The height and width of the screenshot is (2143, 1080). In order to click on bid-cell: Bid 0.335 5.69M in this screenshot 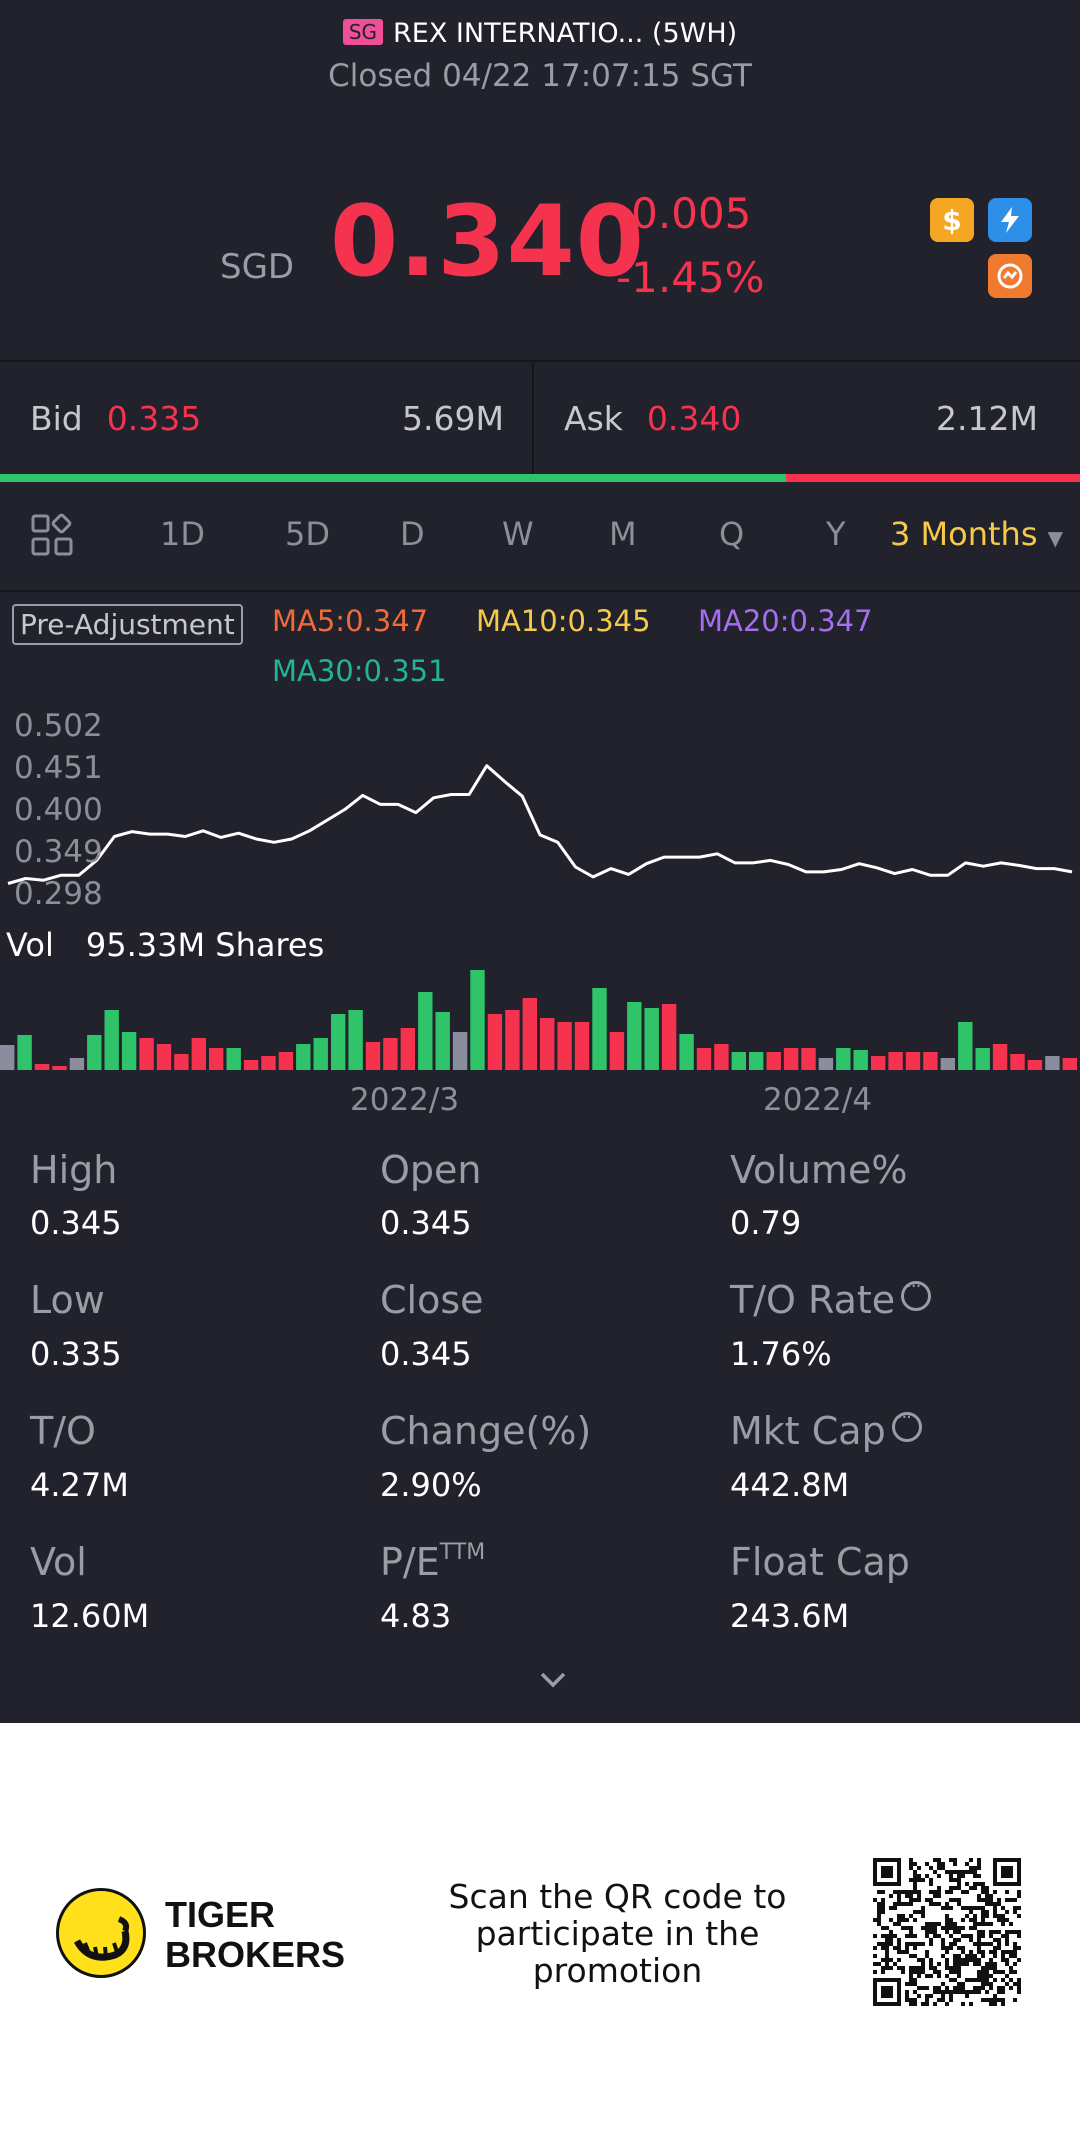, I will do `click(266, 418)`.